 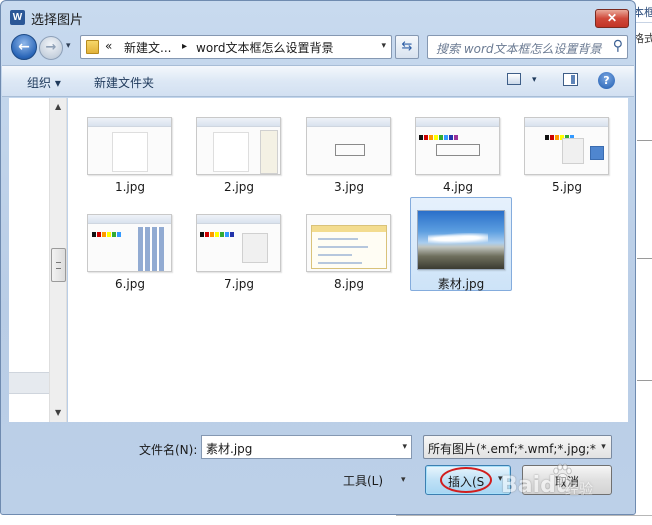 I want to click on forward-button: →, so click(x=51, y=48).